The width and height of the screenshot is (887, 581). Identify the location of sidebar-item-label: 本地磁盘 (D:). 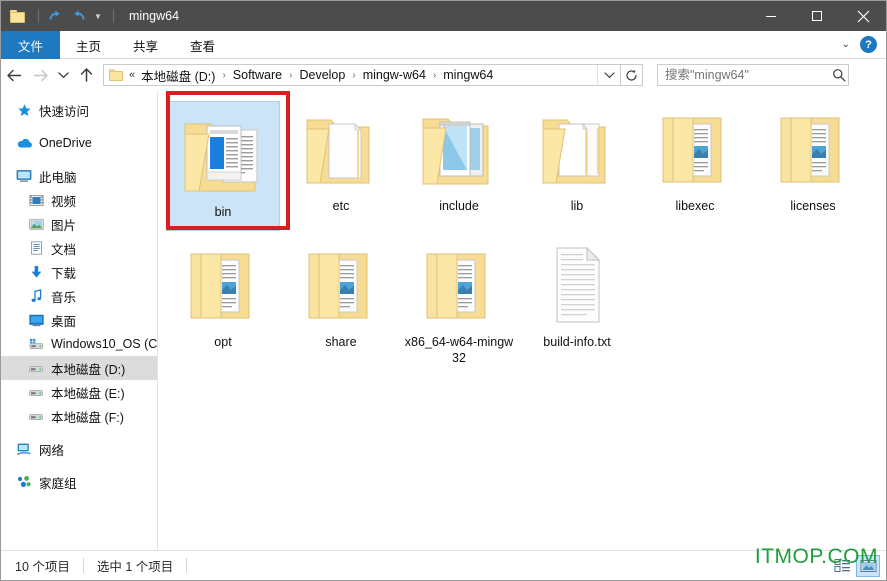
(88, 369).